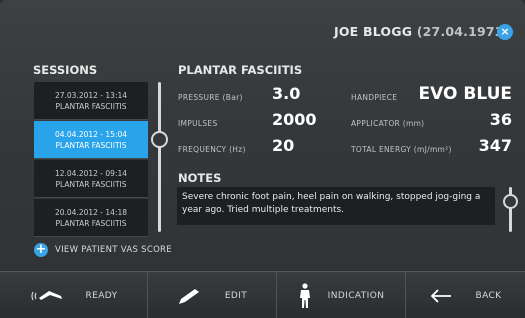 Image resolution: width=525 pixels, height=318 pixels. I want to click on pencil-icon, so click(188, 296).